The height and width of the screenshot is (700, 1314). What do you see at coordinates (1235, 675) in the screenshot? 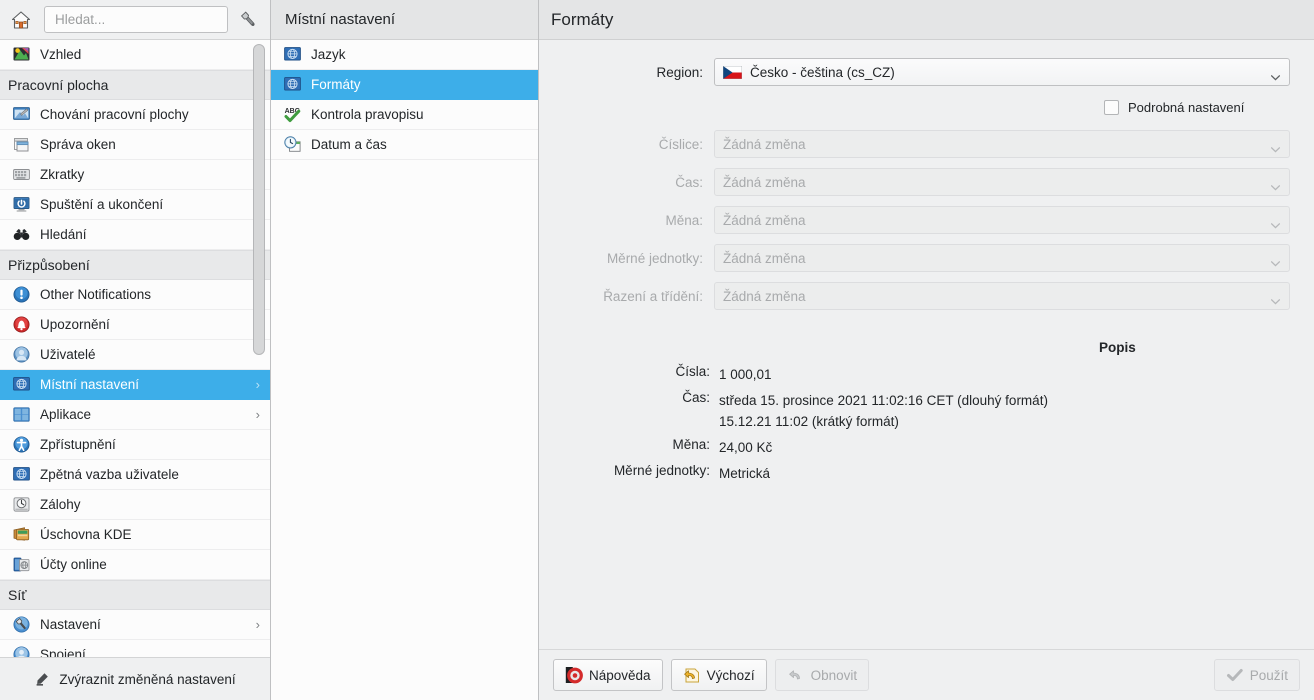
I see `checkmark-icon` at bounding box center [1235, 675].